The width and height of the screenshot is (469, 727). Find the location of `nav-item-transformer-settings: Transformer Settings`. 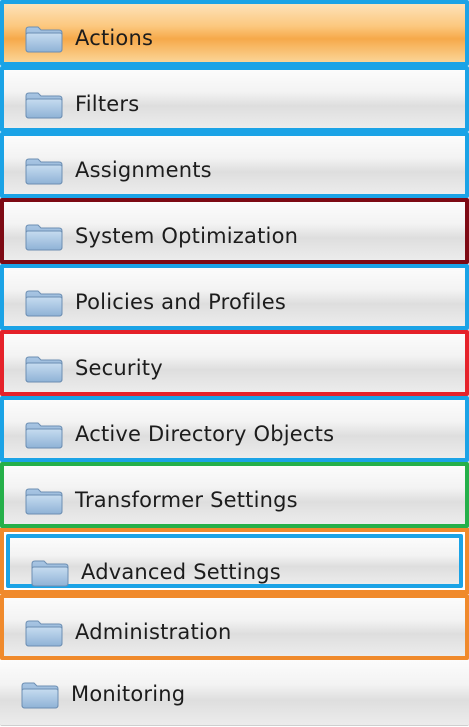

nav-item-transformer-settings: Transformer Settings is located at coordinates (234, 495).